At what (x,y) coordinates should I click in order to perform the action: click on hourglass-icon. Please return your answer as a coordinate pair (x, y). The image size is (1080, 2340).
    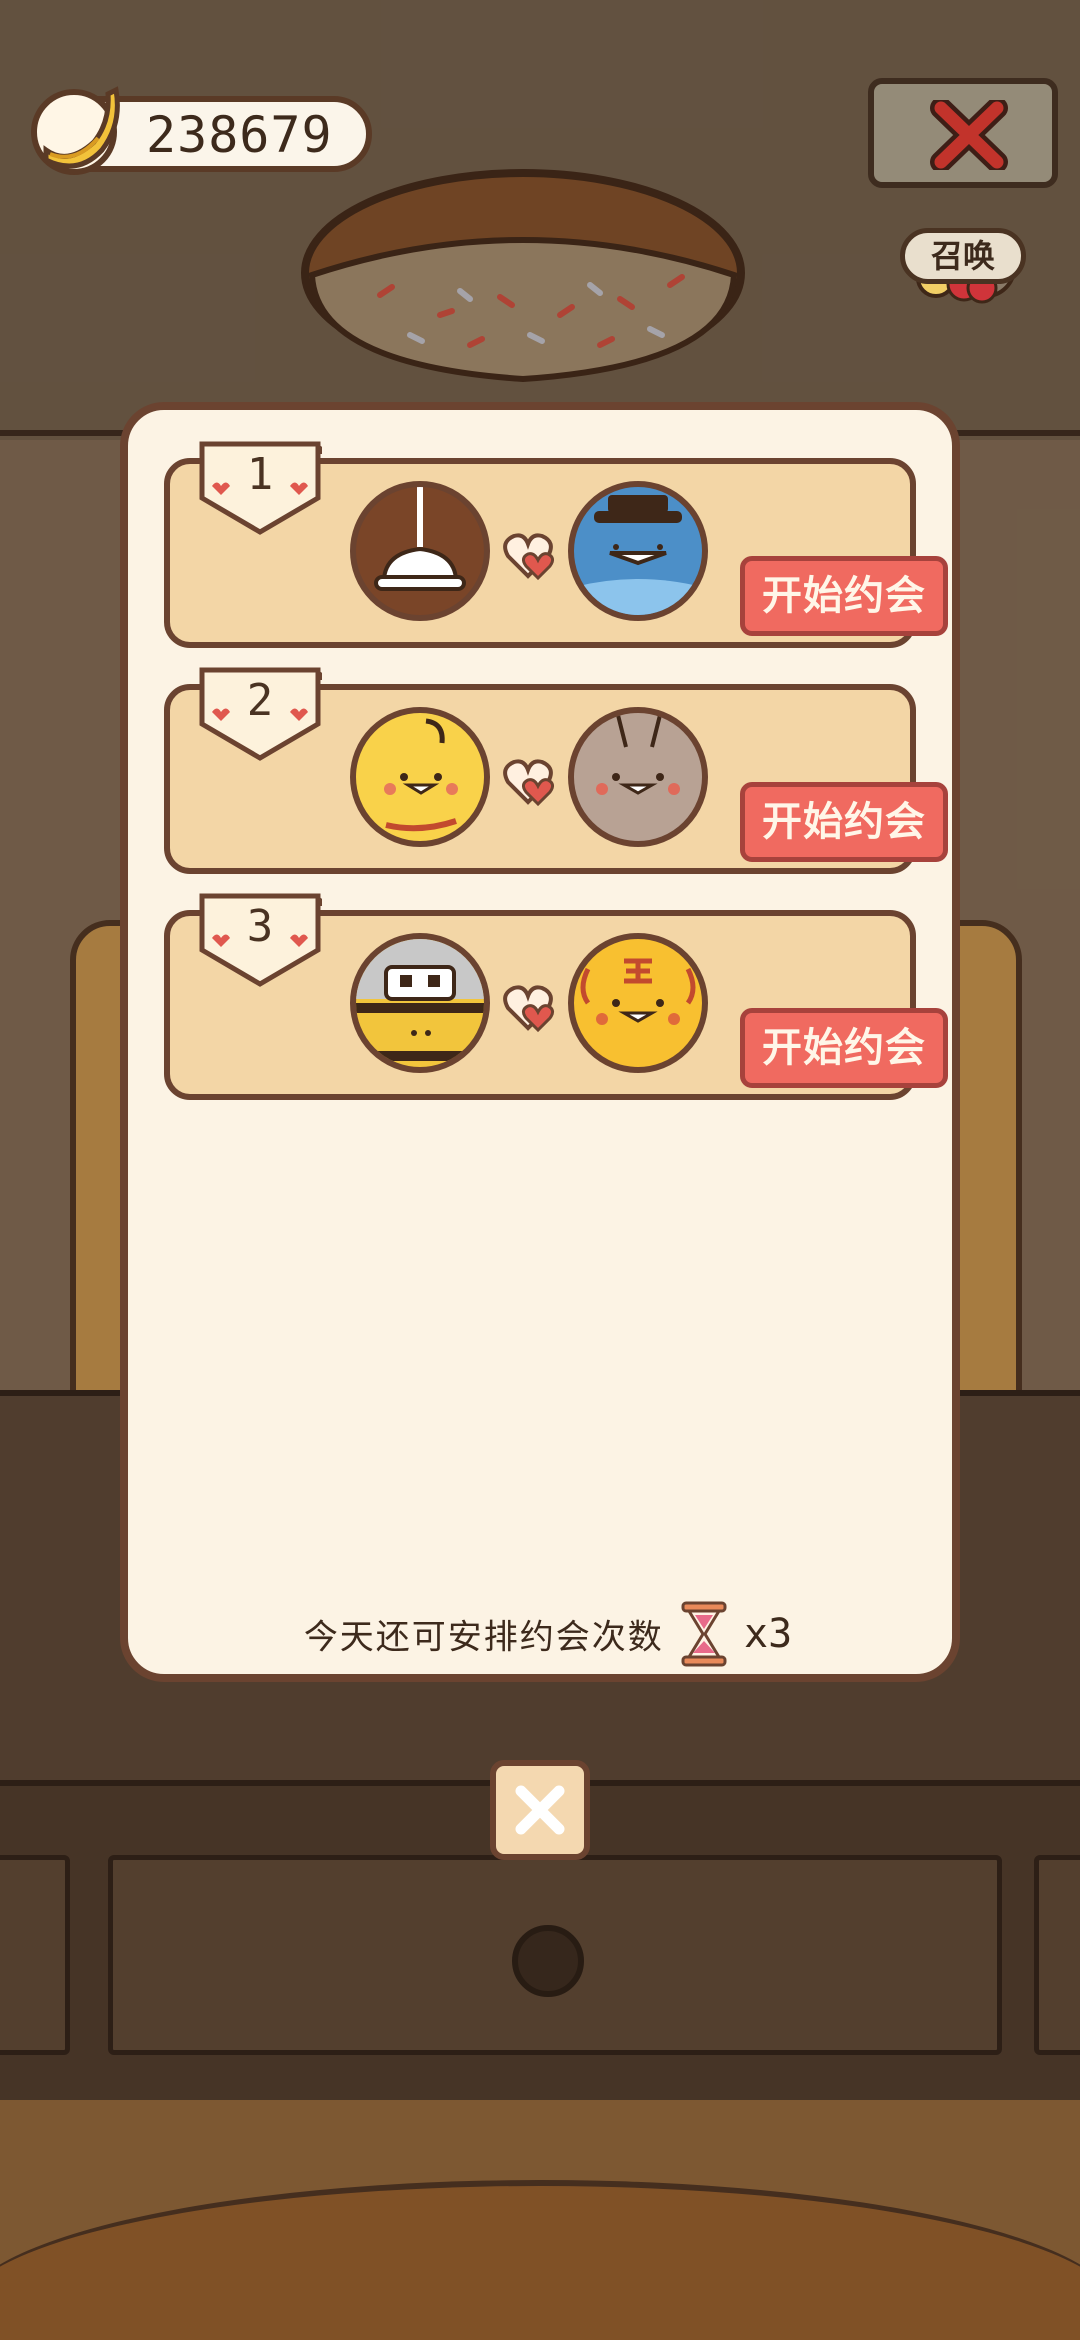
    Looking at the image, I should click on (704, 1634).